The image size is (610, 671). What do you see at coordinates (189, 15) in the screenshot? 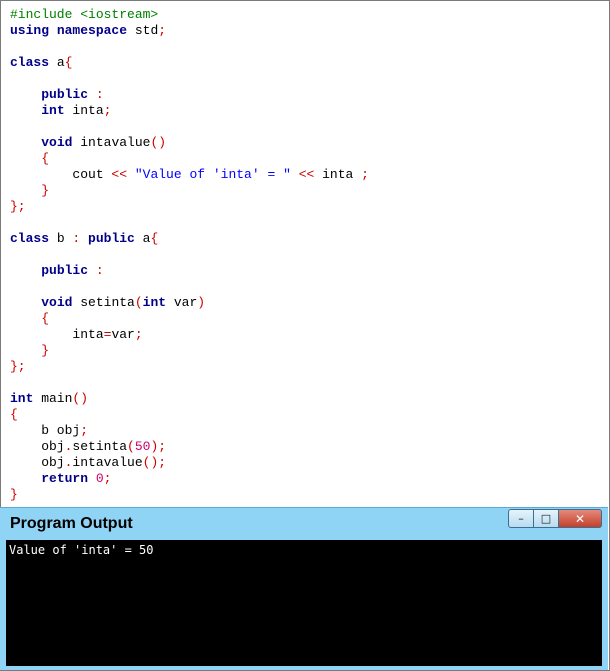
I see `code-line: #include <iostream>` at bounding box center [189, 15].